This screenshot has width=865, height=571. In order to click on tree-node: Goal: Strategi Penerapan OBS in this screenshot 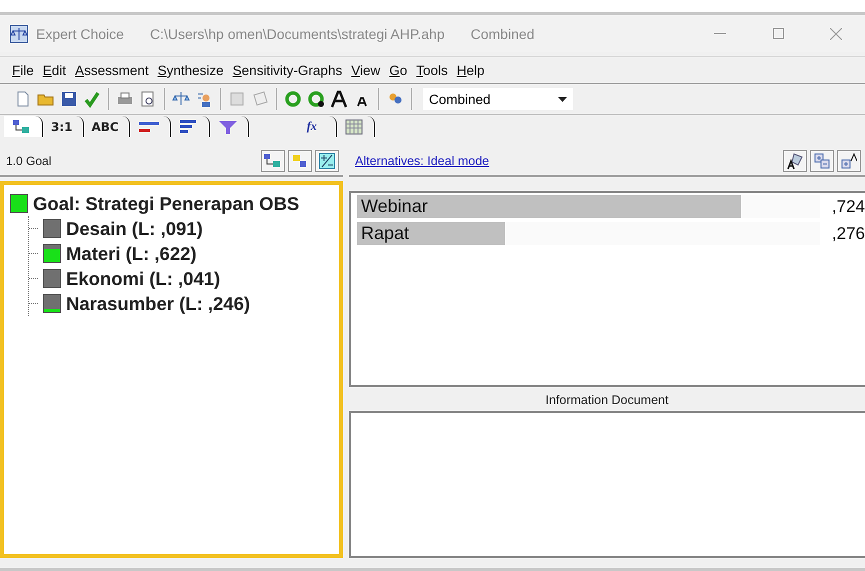, I will do `click(166, 203)`.